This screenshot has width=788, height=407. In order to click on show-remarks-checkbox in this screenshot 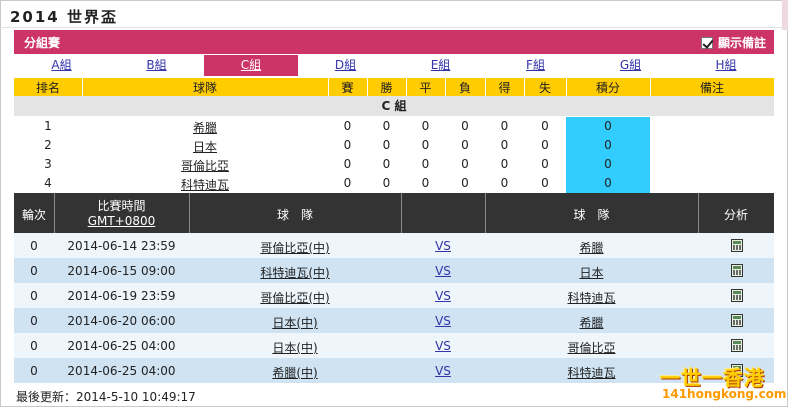, I will do `click(706, 42)`.